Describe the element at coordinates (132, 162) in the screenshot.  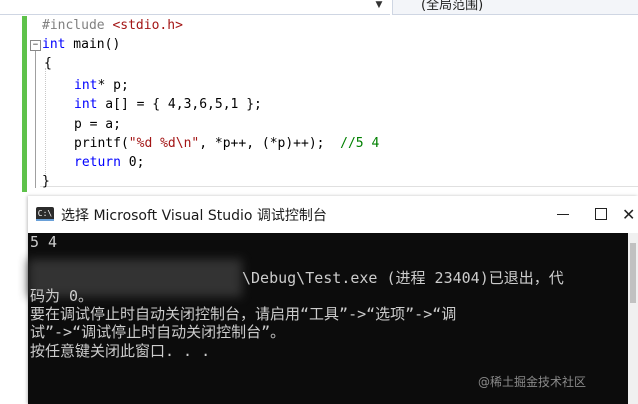
I see `code-text: 0;` at that location.